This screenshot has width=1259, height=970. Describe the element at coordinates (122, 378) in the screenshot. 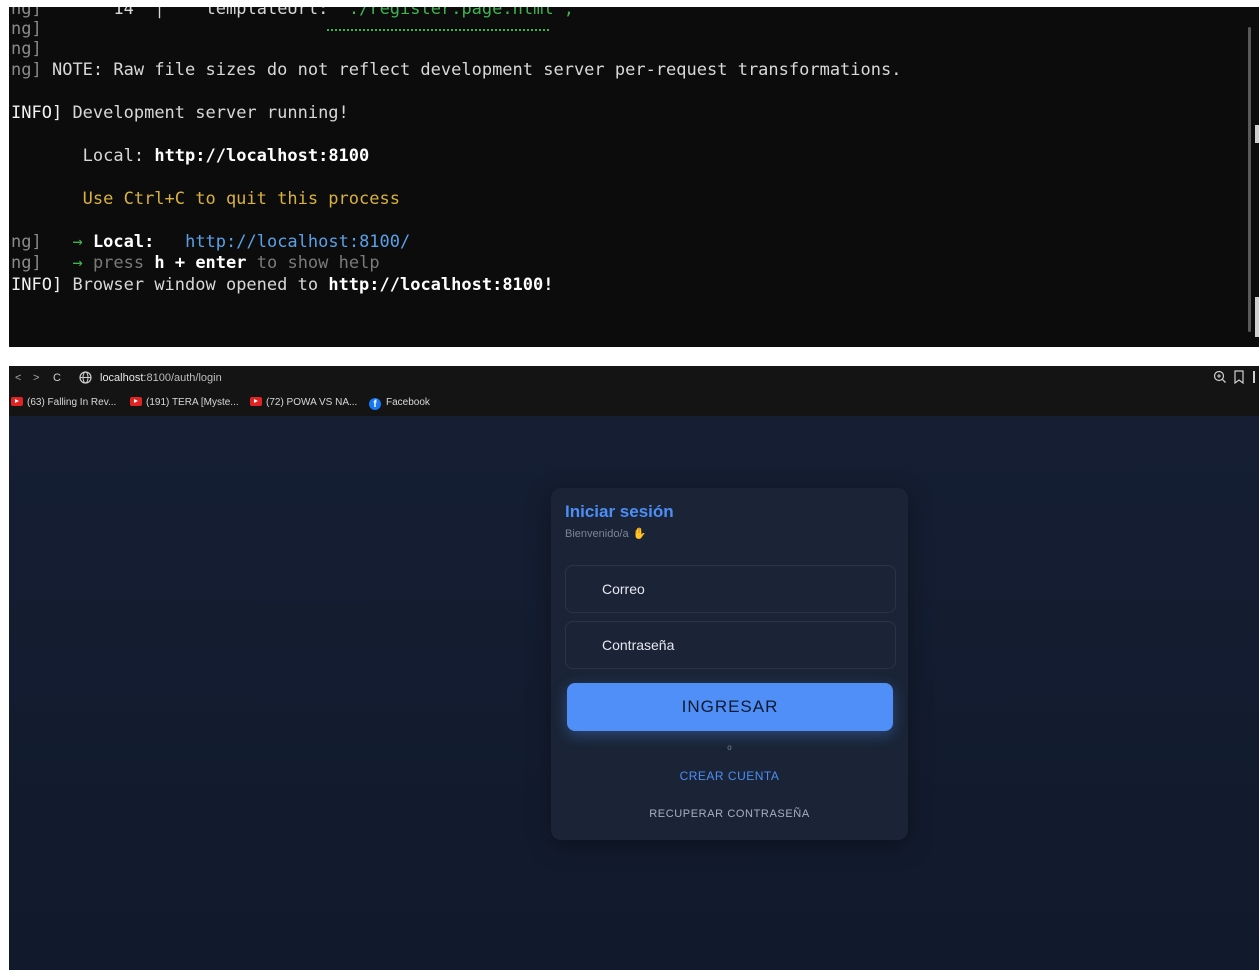

I see `url-host: localhost` at that location.